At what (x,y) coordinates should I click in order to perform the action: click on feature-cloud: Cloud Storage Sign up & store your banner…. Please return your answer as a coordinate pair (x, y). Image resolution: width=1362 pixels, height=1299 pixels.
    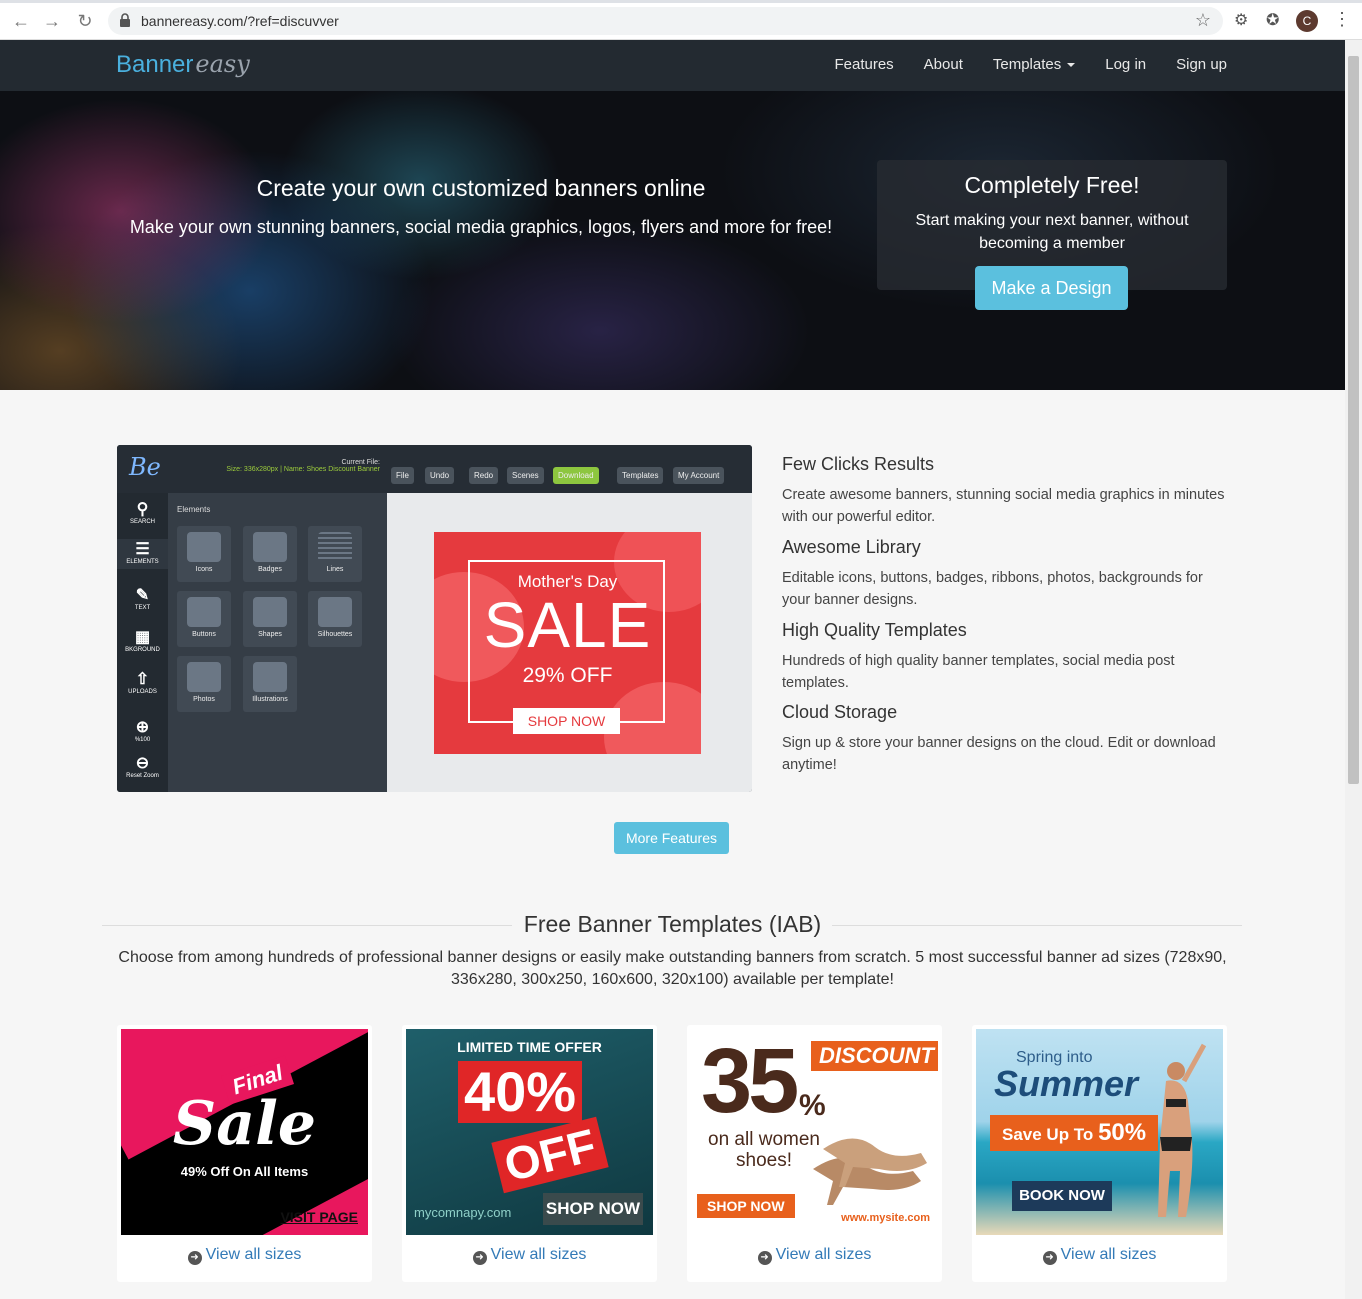
    Looking at the image, I should click on (1007, 739).